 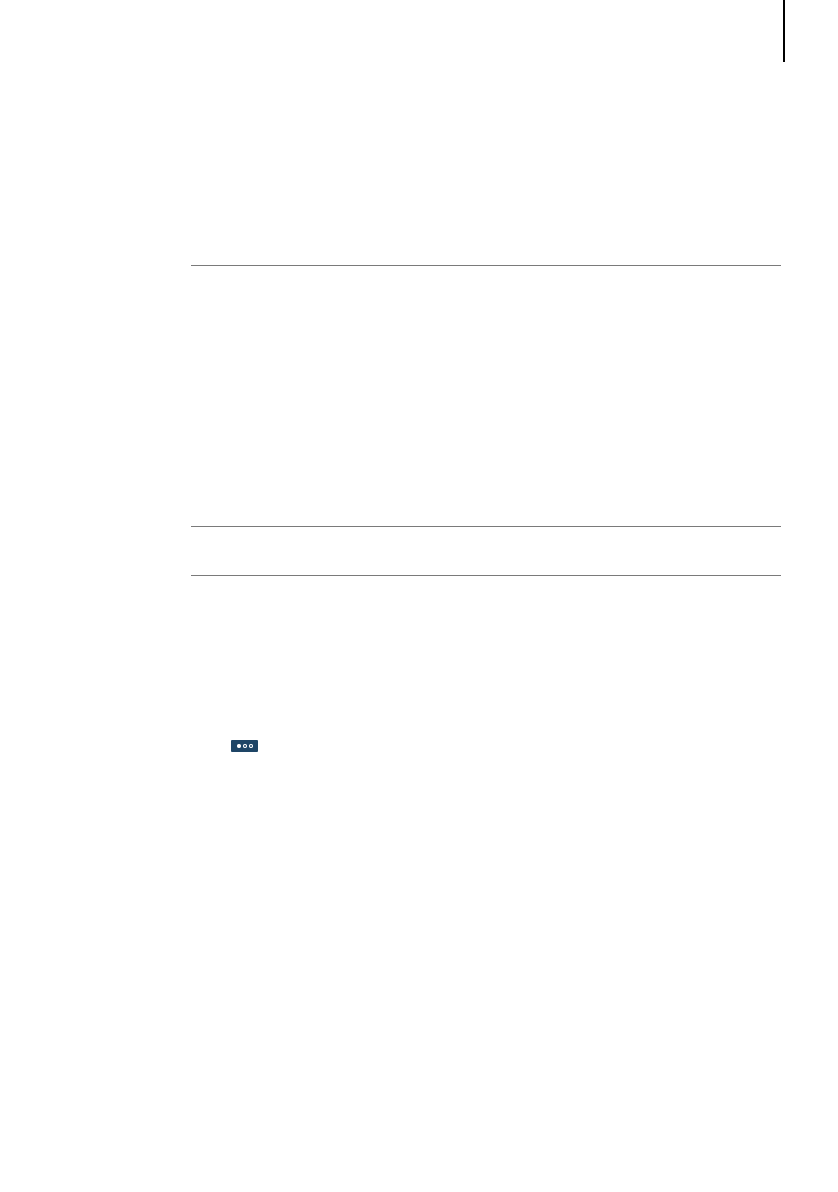 What do you see at coordinates (486, 575) in the screenshot?
I see `horizontal-rule-bottom` at bounding box center [486, 575].